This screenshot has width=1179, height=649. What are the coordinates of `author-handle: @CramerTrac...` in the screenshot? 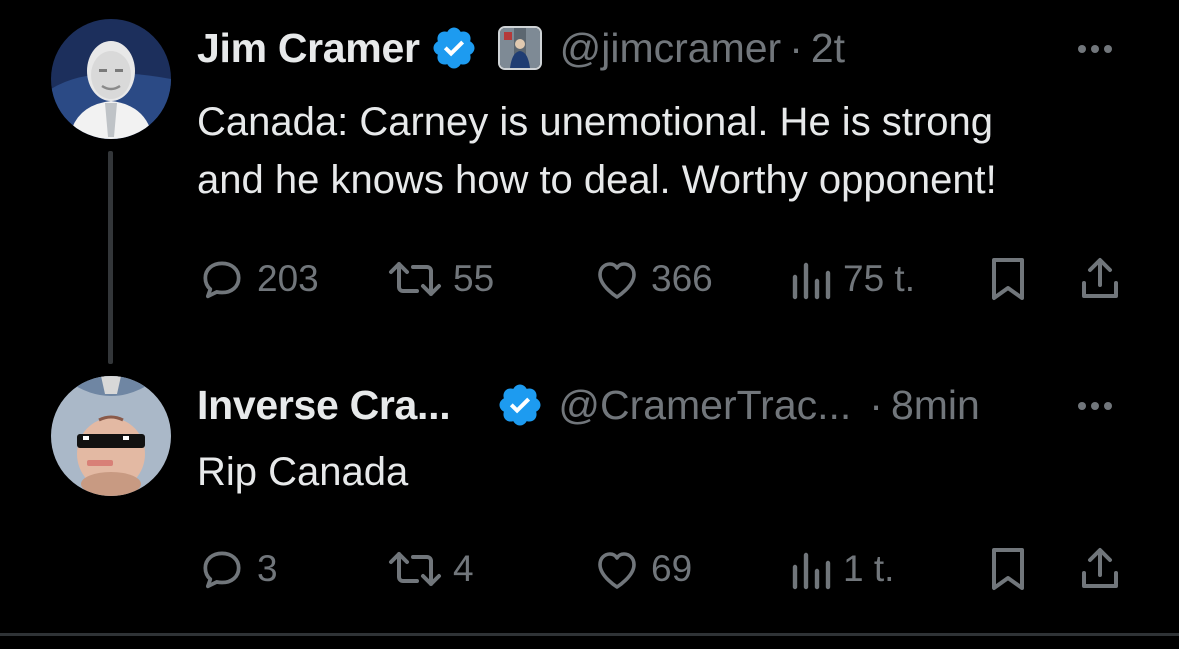 It's located at (704, 405).